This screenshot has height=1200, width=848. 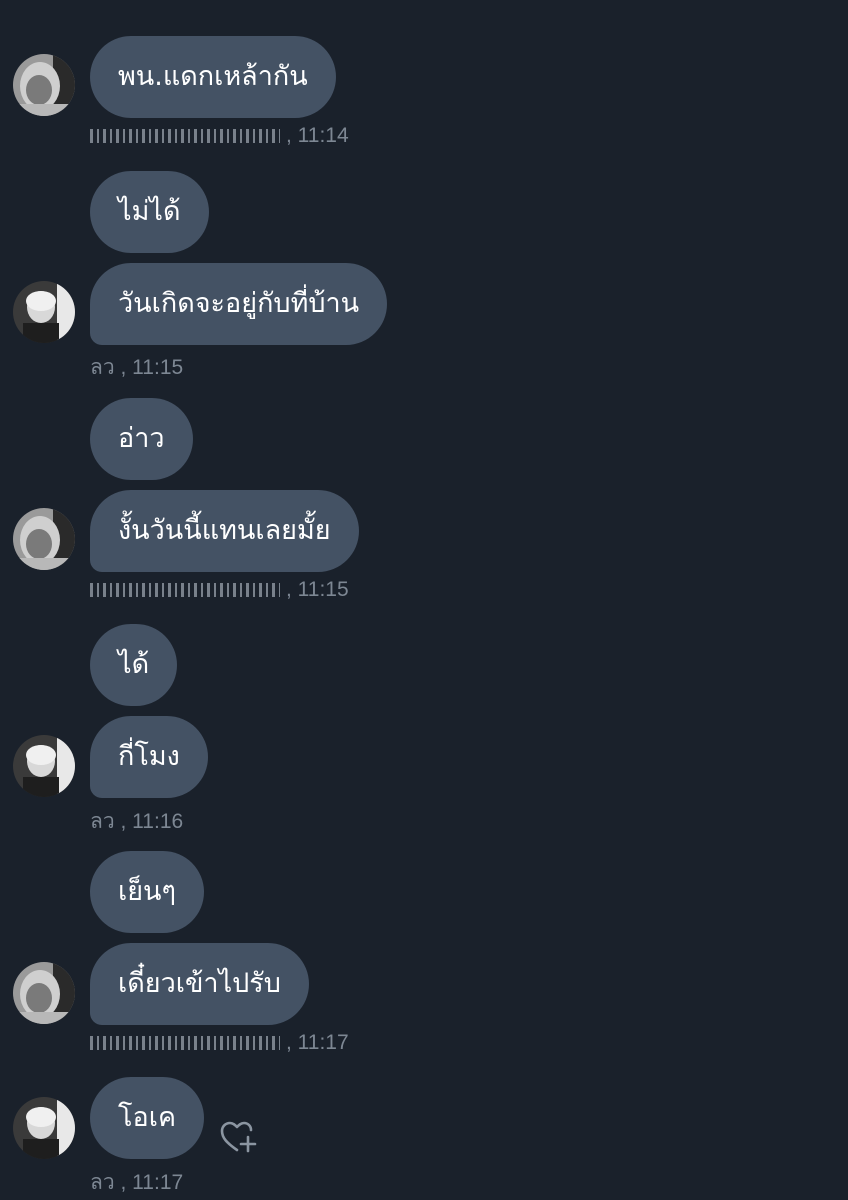 What do you see at coordinates (213, 77) in the screenshot?
I see `message-bubble: พน.แดกเหล้ากัน` at bounding box center [213, 77].